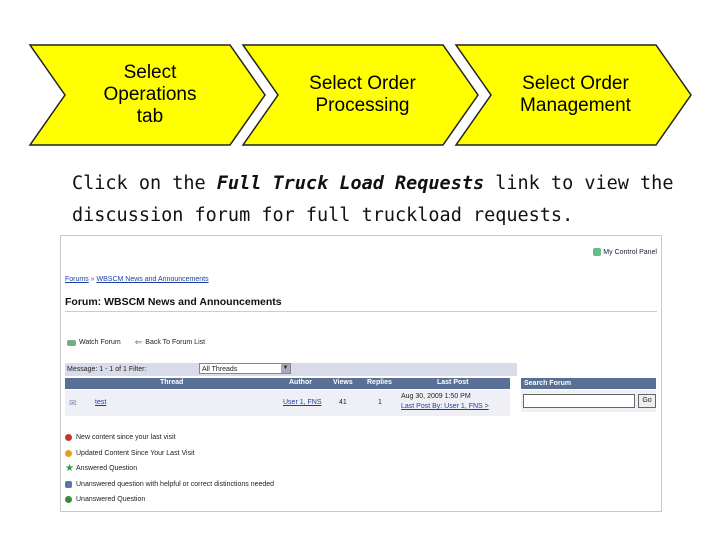 The height and width of the screenshot is (540, 720). I want to click on legend-item: Updated Content Since Your Last Visit, so click(169, 454).